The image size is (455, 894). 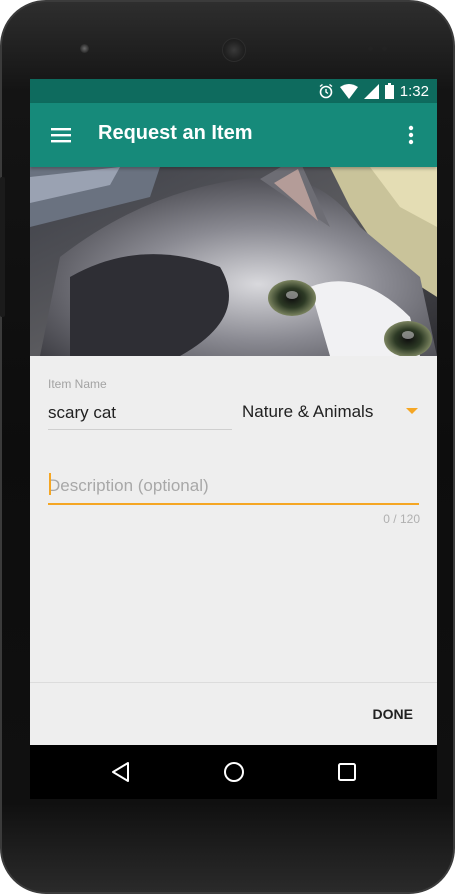 What do you see at coordinates (370, 48) in the screenshot?
I see `proximity-sensor` at bounding box center [370, 48].